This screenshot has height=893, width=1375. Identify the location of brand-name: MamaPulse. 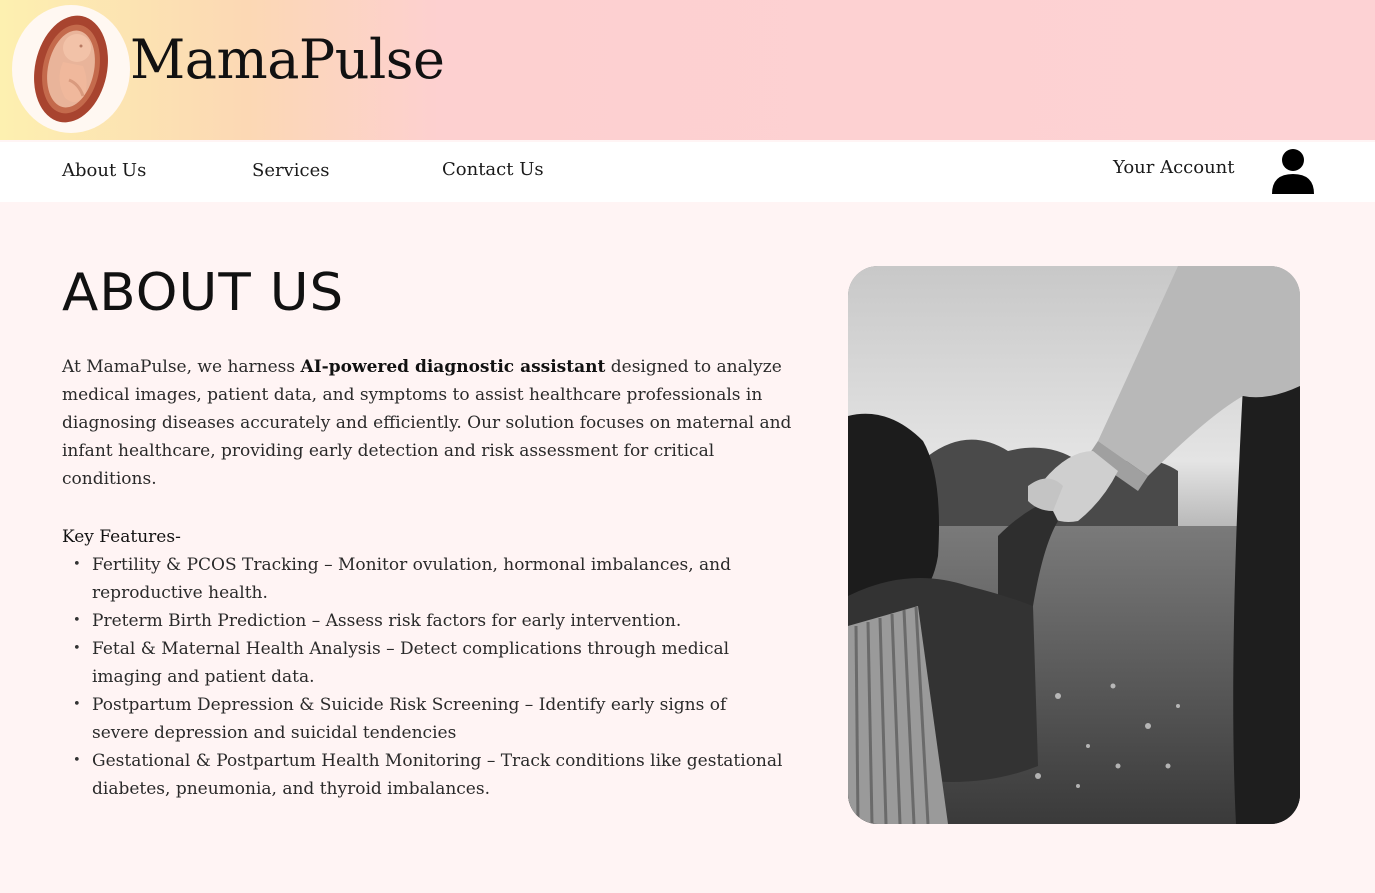
(287, 60).